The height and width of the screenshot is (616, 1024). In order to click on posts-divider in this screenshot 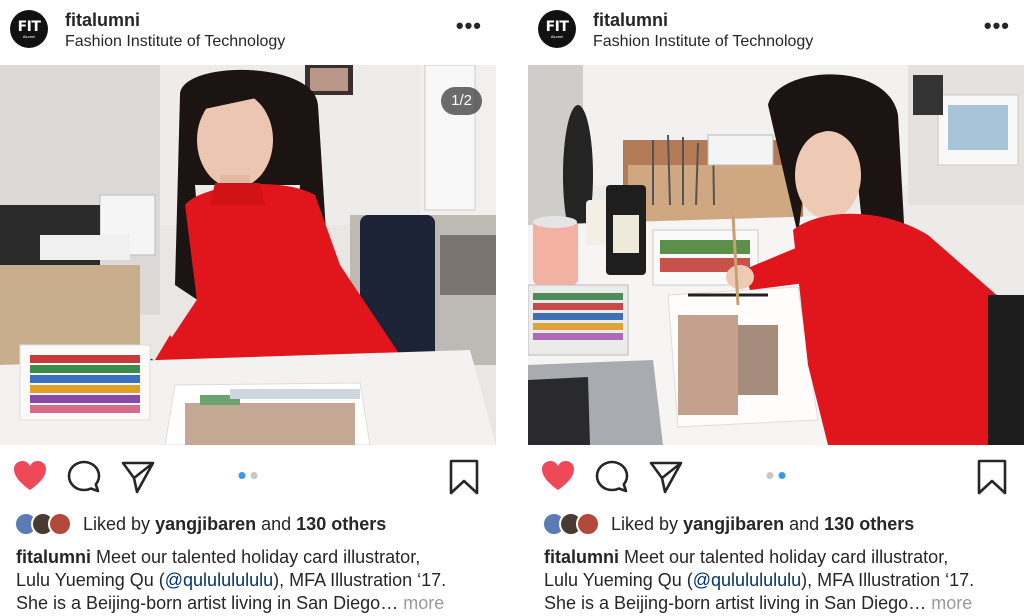, I will do `click(512, 308)`.